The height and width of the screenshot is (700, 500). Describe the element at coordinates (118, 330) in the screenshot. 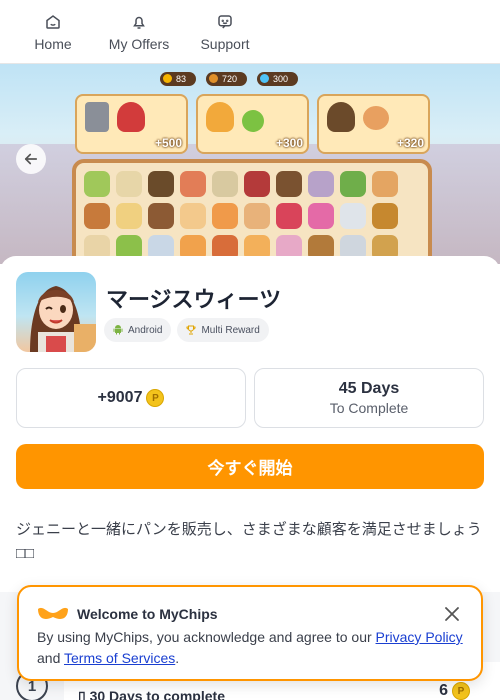

I see `android-icon` at that location.